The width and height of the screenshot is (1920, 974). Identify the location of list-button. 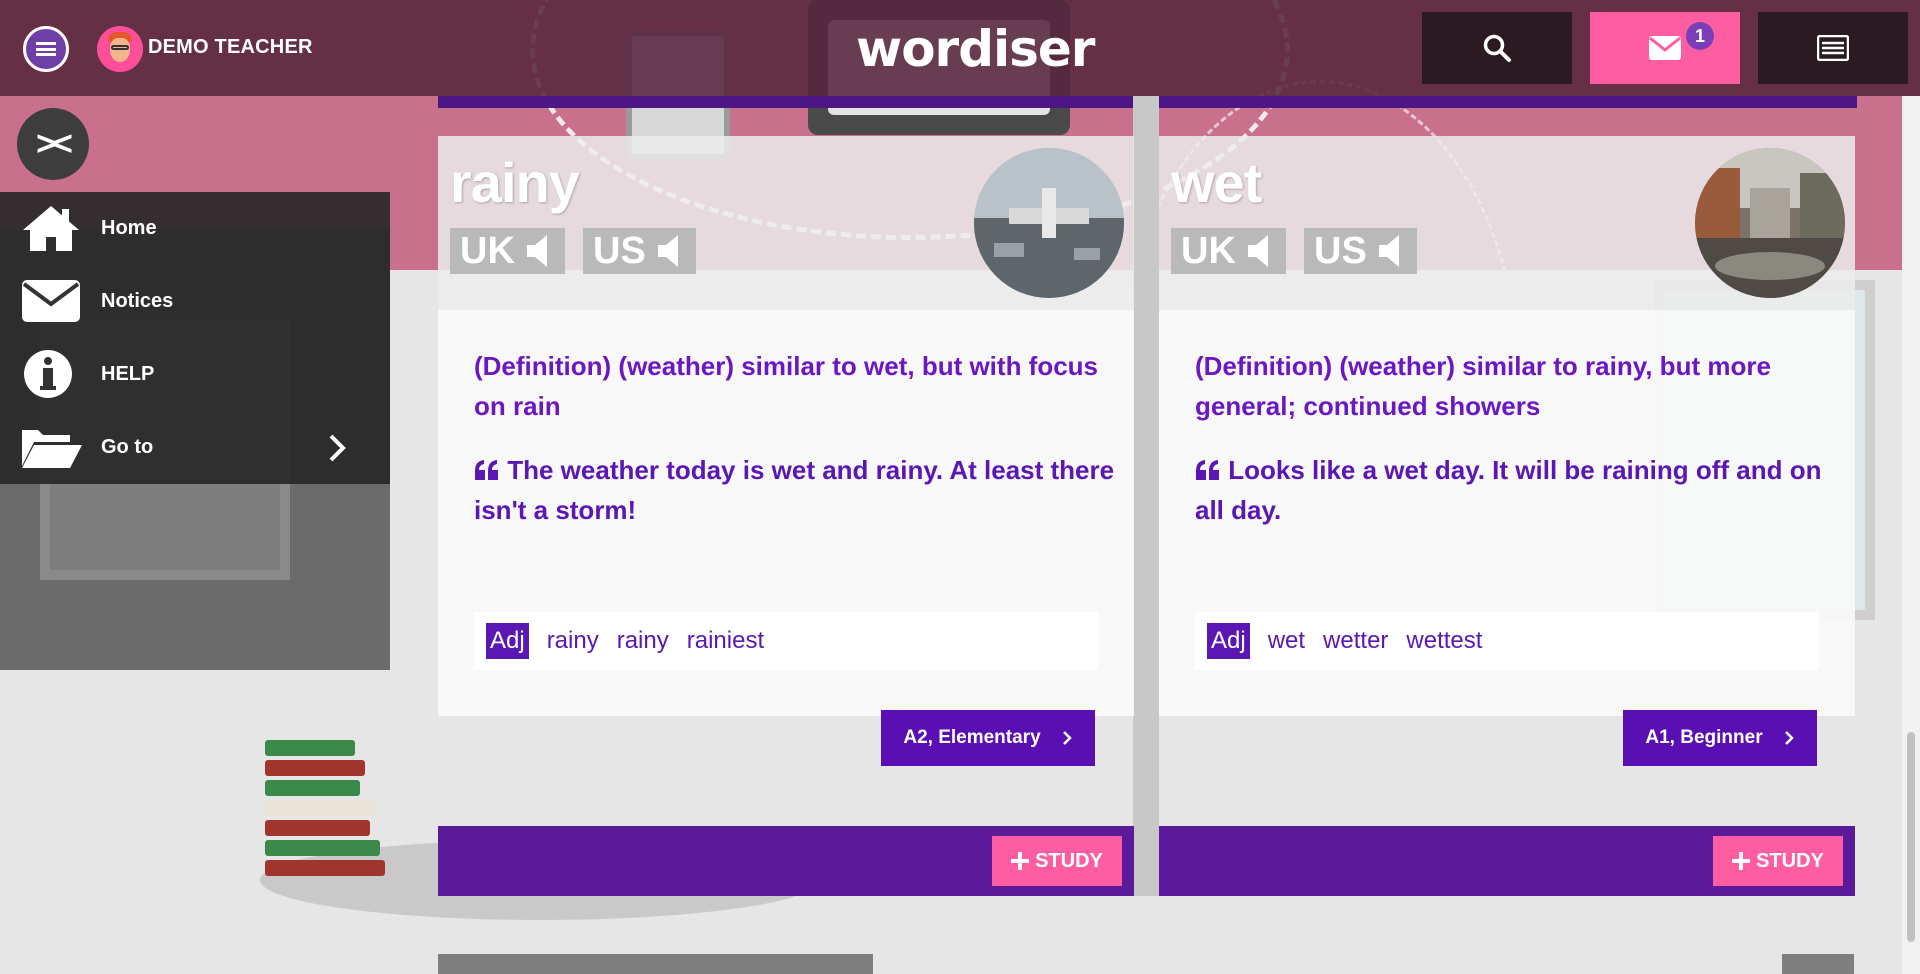
(1833, 48).